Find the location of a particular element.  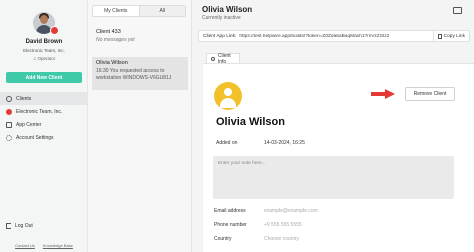

chat-icon is located at coordinates (457, 10).